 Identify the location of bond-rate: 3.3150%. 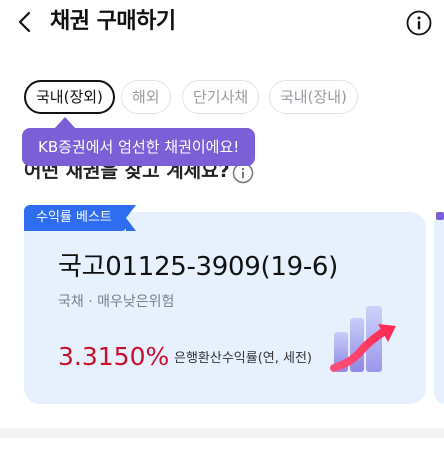
(114, 356).